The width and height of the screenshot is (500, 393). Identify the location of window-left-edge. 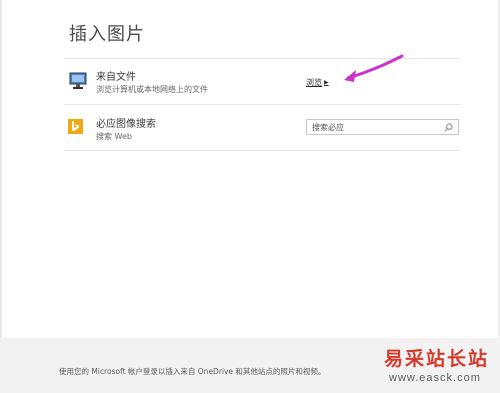
(1, 196).